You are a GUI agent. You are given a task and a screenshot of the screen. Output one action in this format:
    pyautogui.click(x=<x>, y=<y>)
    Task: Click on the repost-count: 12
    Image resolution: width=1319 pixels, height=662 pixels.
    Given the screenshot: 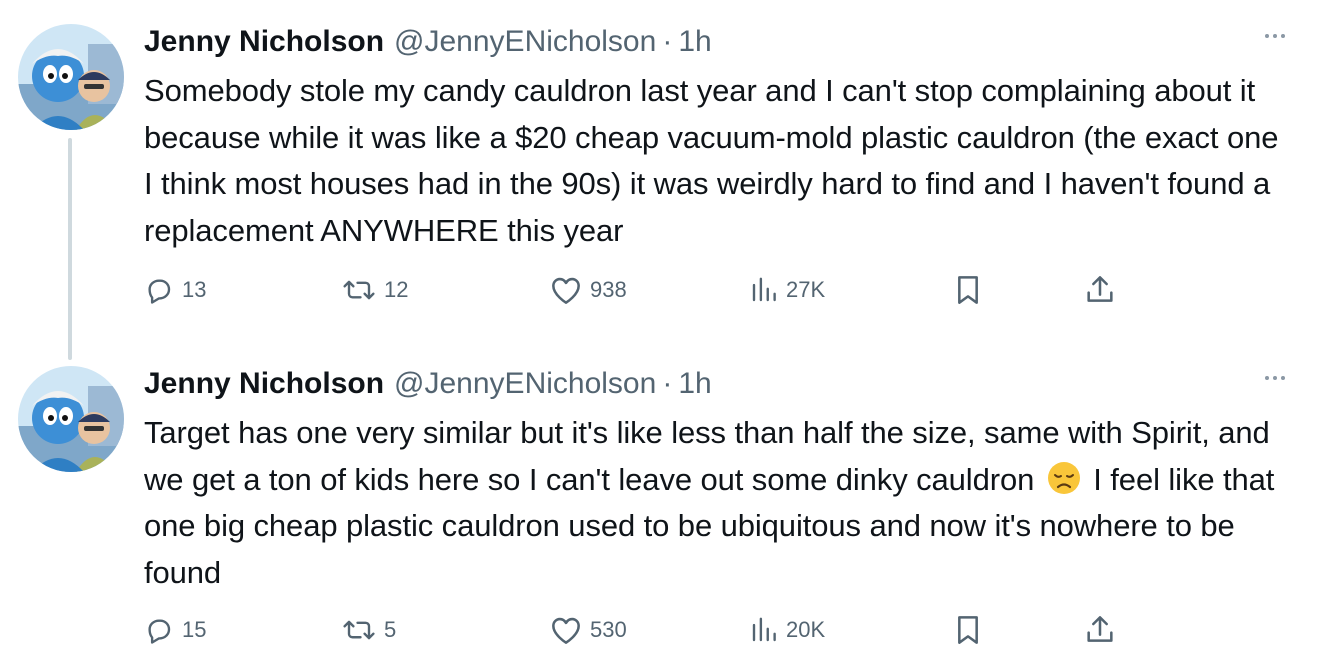 What is the action you would take?
    pyautogui.click(x=396, y=289)
    